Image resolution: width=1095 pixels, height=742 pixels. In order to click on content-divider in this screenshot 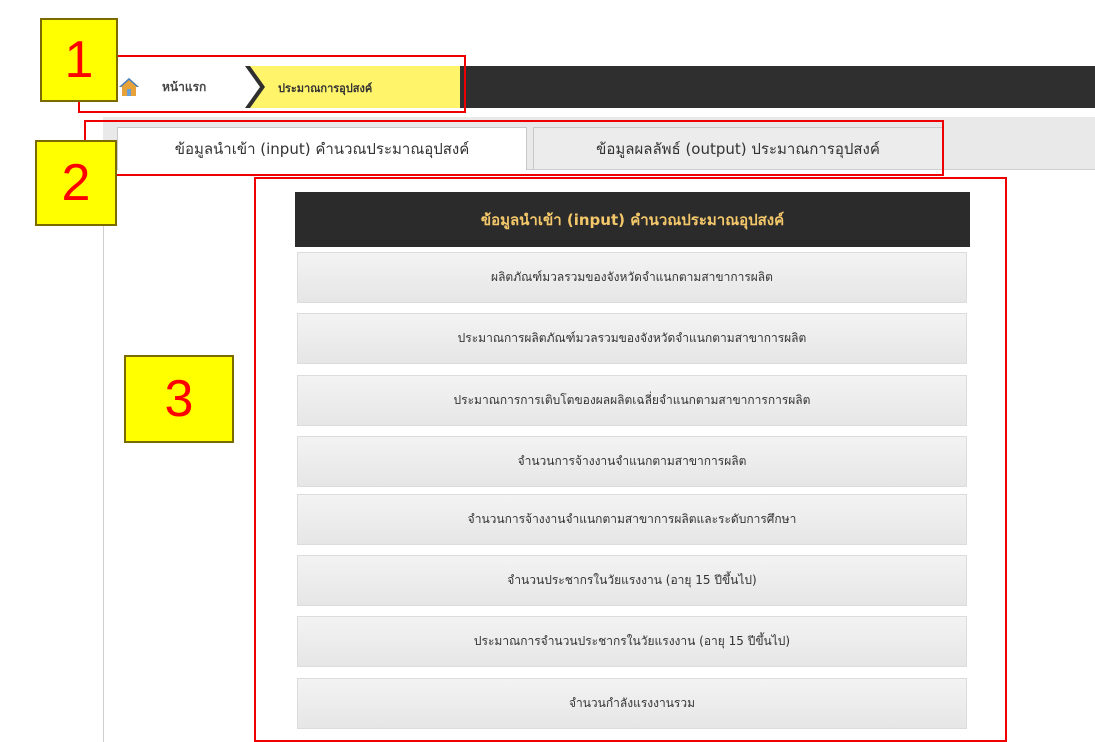, I will do `click(103, 455)`.